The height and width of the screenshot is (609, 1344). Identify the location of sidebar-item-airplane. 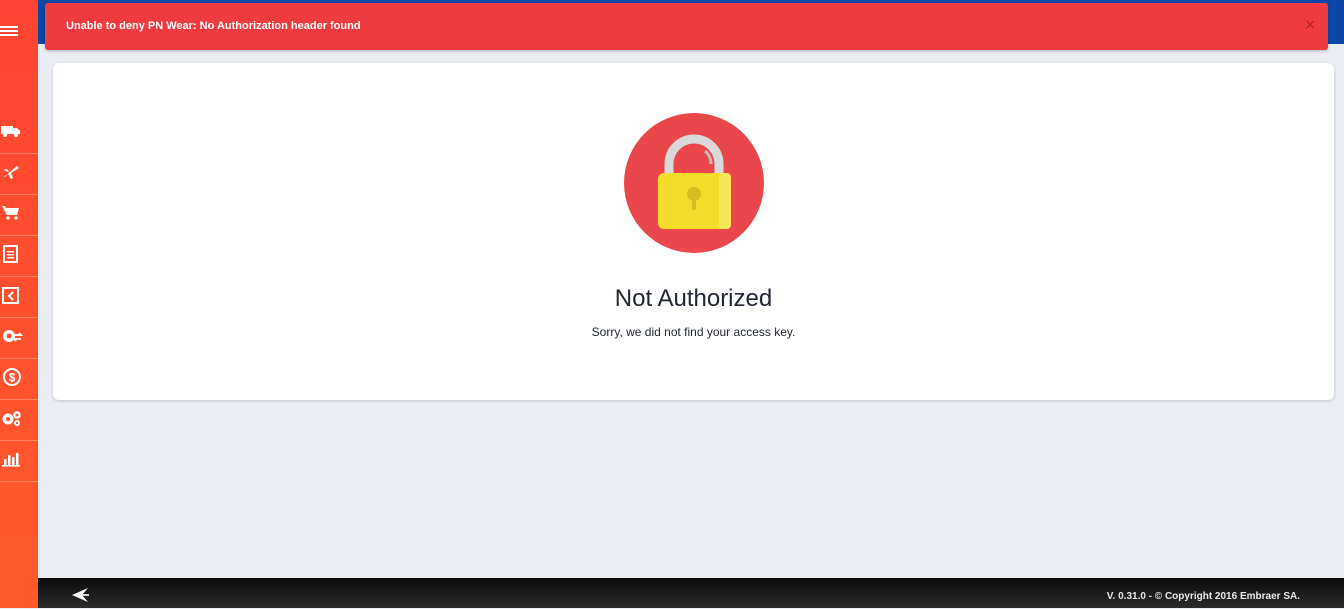
(19, 174).